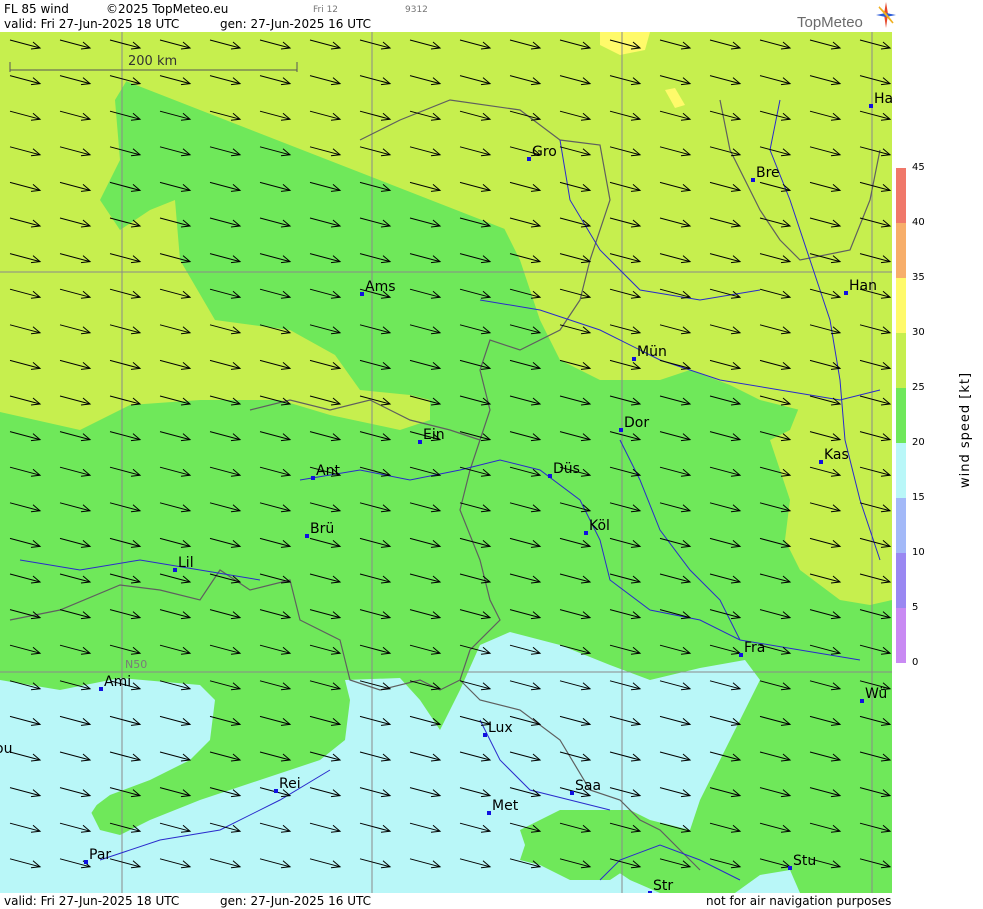 Image resolution: width=983 pixels, height=909 pixels. Describe the element at coordinates (918, 442) in the screenshot. I see `colorbar-tick-label: 20` at that location.